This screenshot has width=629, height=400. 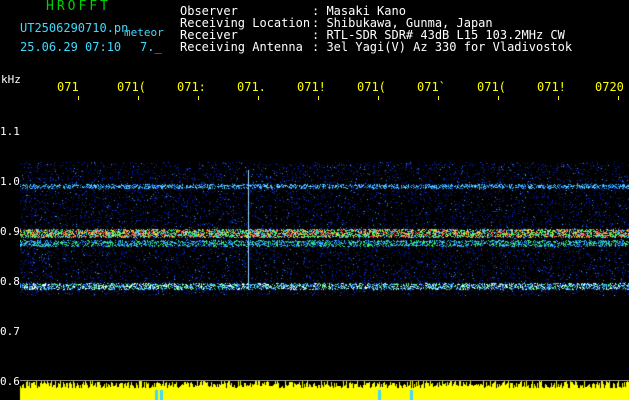 What do you see at coordinates (78, 7) in the screenshot?
I see `brand-title: HROFFT` at bounding box center [78, 7].